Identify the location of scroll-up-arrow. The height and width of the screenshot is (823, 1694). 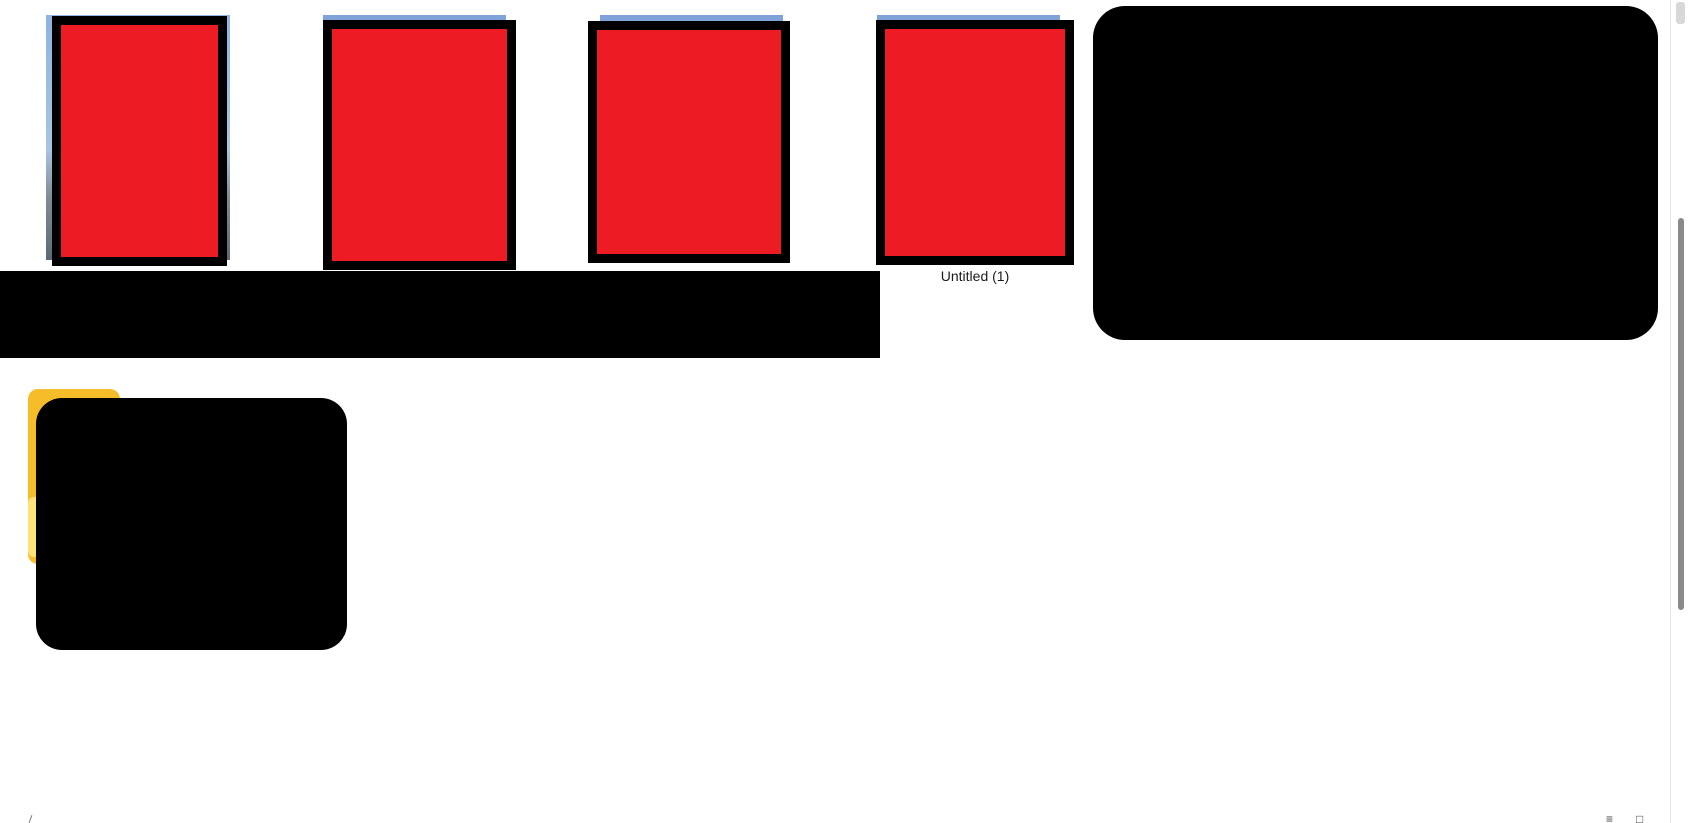
(1680, 13).